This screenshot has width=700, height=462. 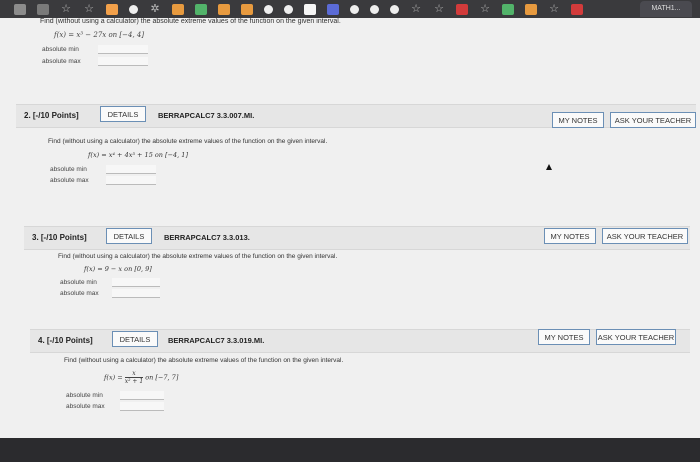 What do you see at coordinates (118, 269) in the screenshot?
I see `q3-function: f(x) = 9 − x on [0, 9]` at bounding box center [118, 269].